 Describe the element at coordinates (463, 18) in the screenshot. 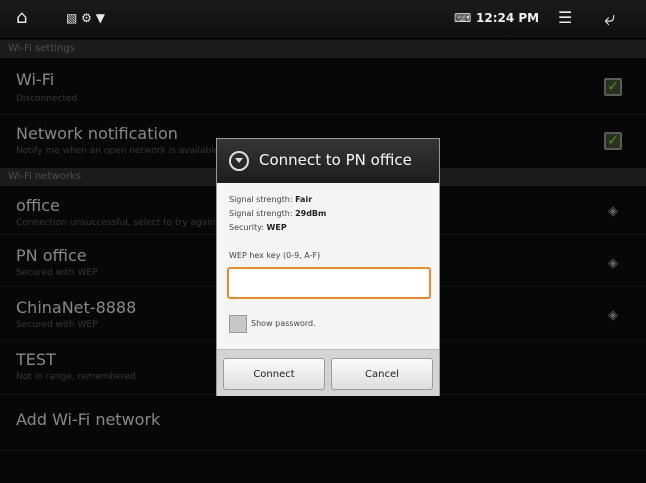

I see `wifi-icon: ⌨` at that location.